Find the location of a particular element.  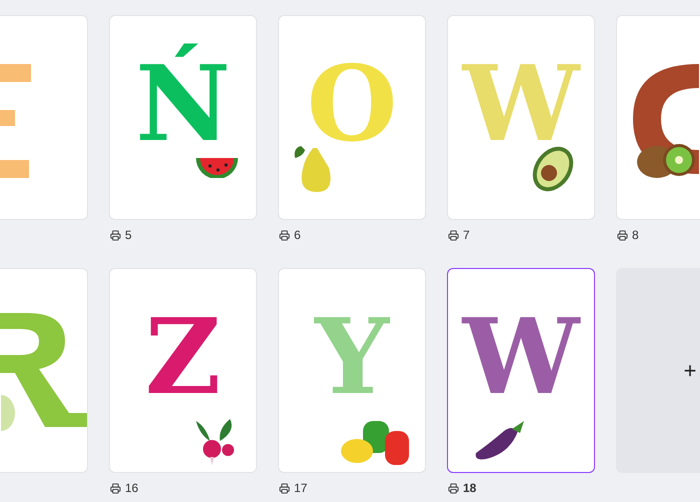

page-number: 7 is located at coordinates (466, 235).